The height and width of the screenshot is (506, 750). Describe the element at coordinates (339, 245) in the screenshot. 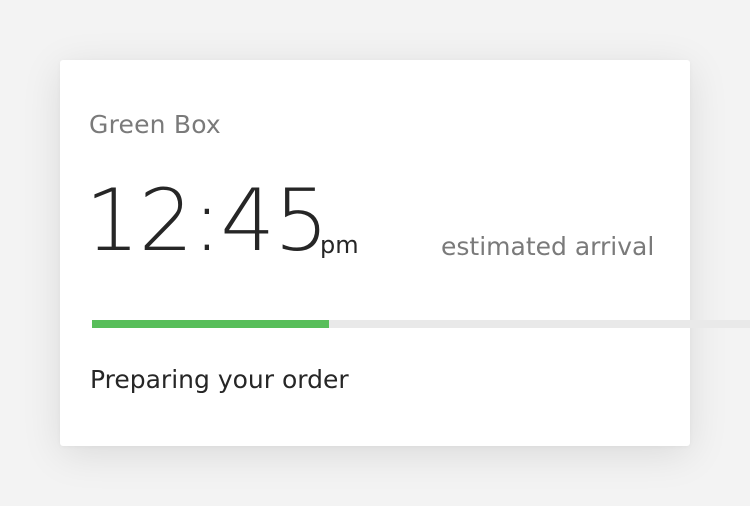

I see `eta-time-suffix: pm` at that location.